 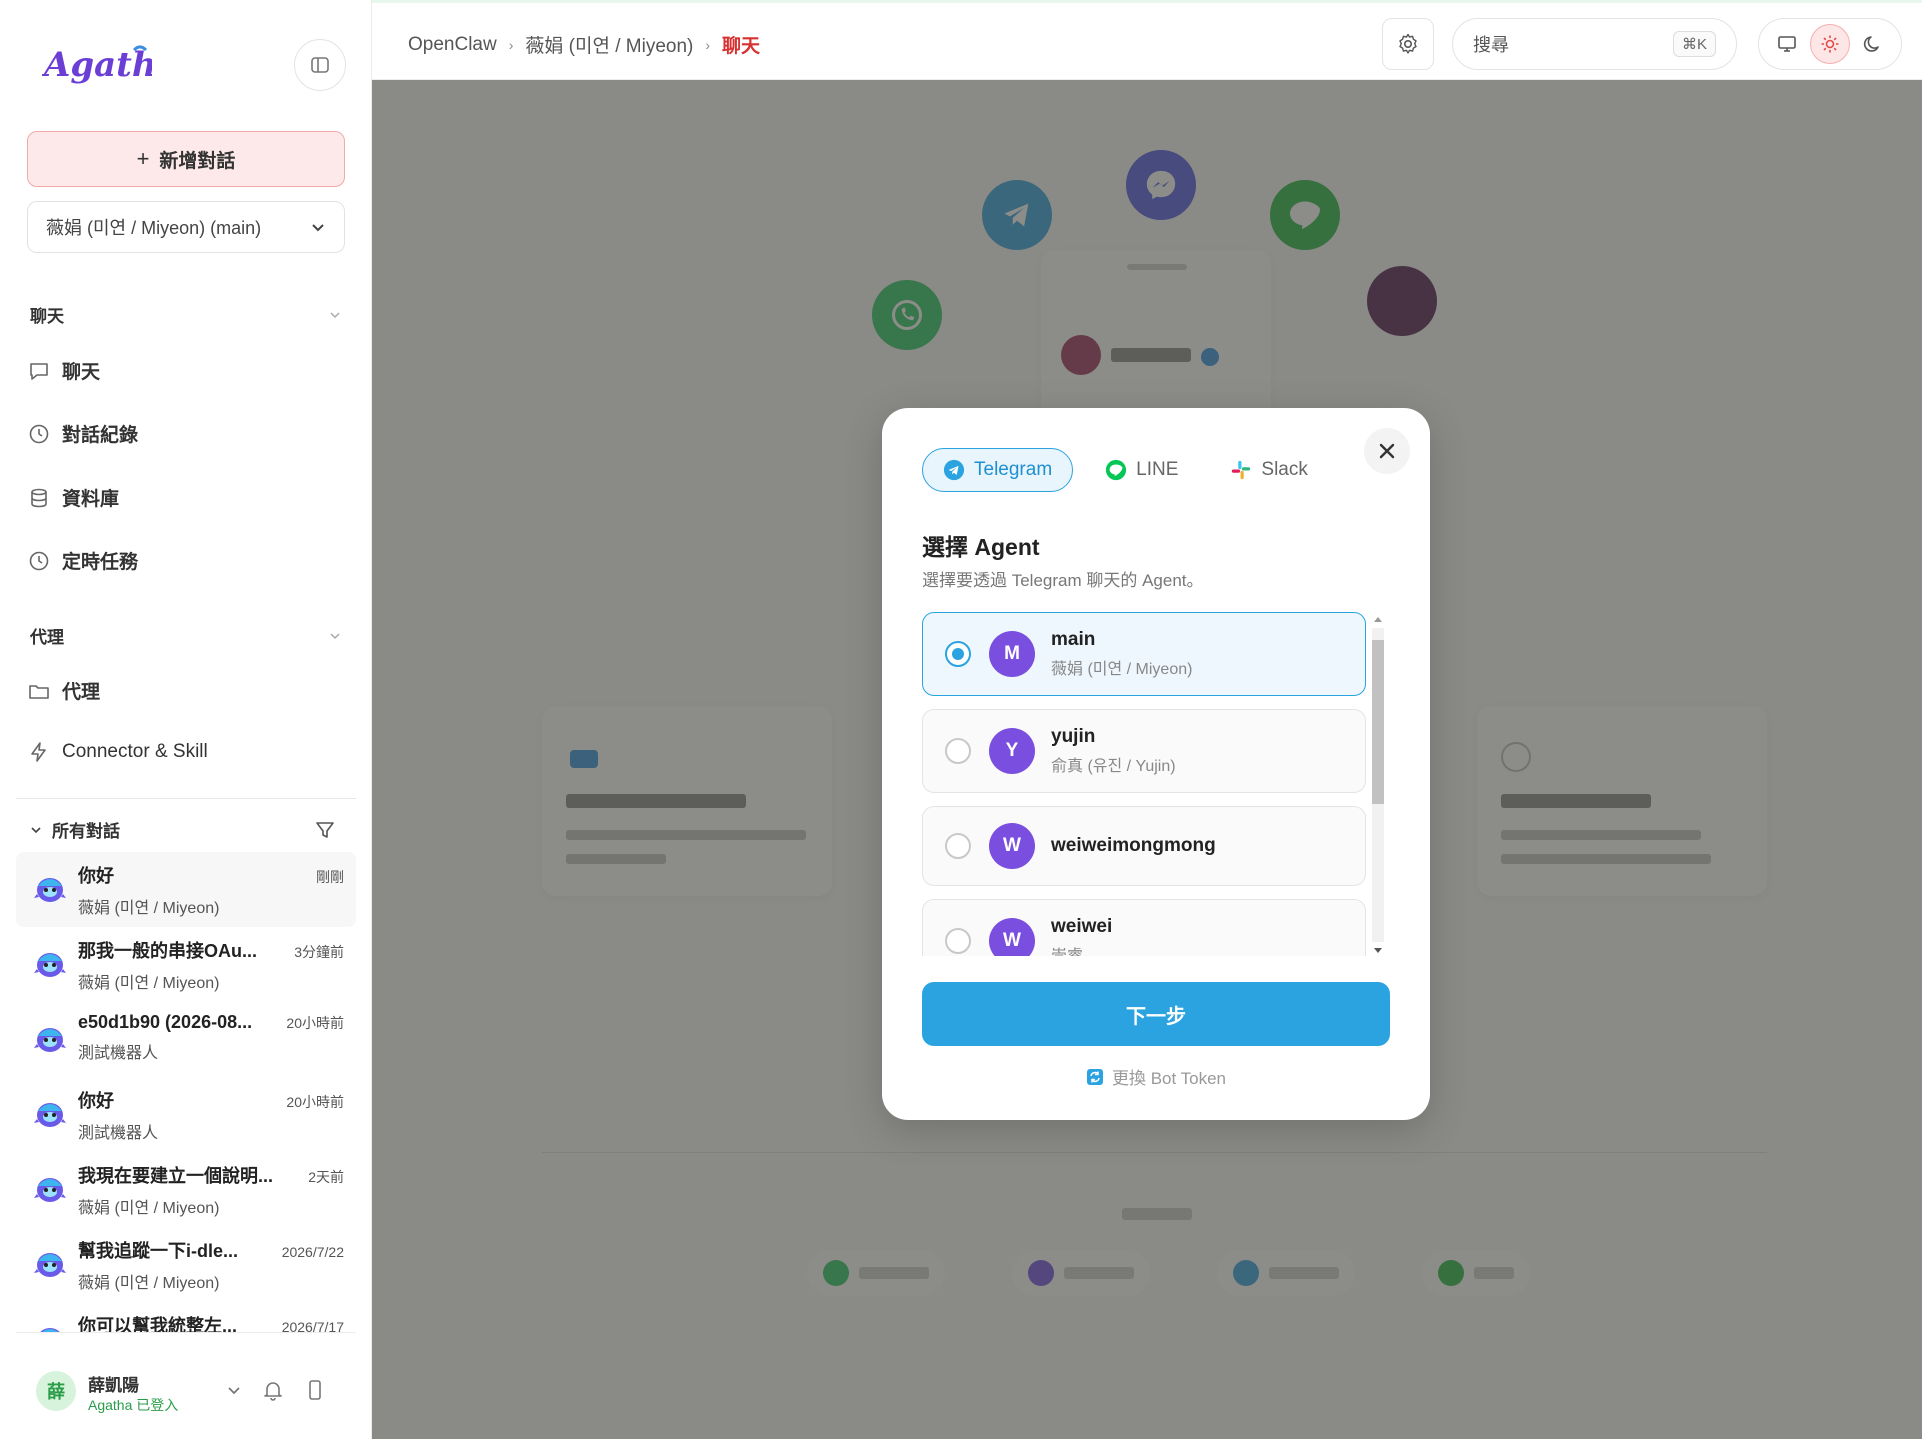 I want to click on dialog-title: 選擇 Agent, so click(x=981, y=547).